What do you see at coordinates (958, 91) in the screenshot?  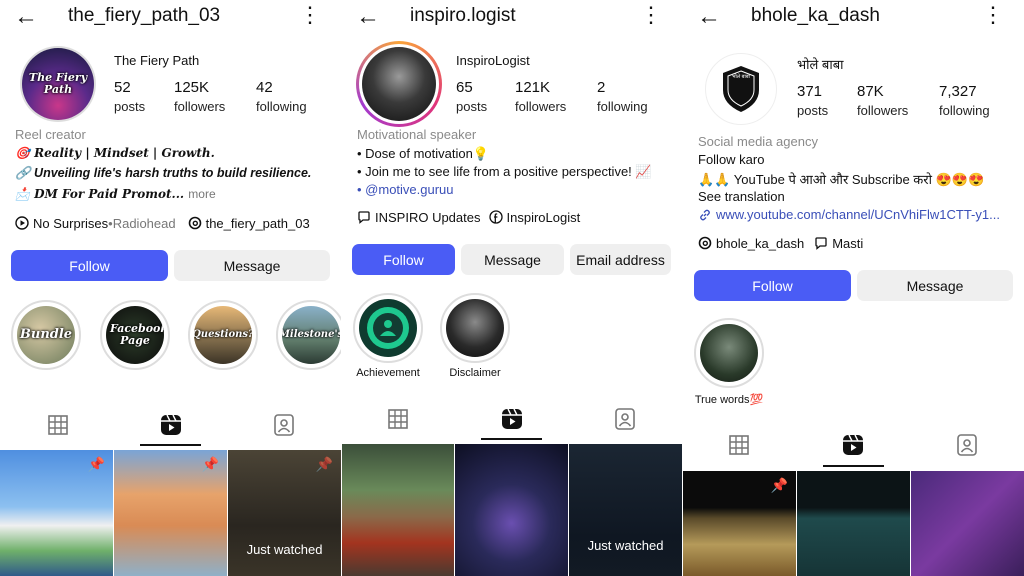 I see `following-count: 7,327` at bounding box center [958, 91].